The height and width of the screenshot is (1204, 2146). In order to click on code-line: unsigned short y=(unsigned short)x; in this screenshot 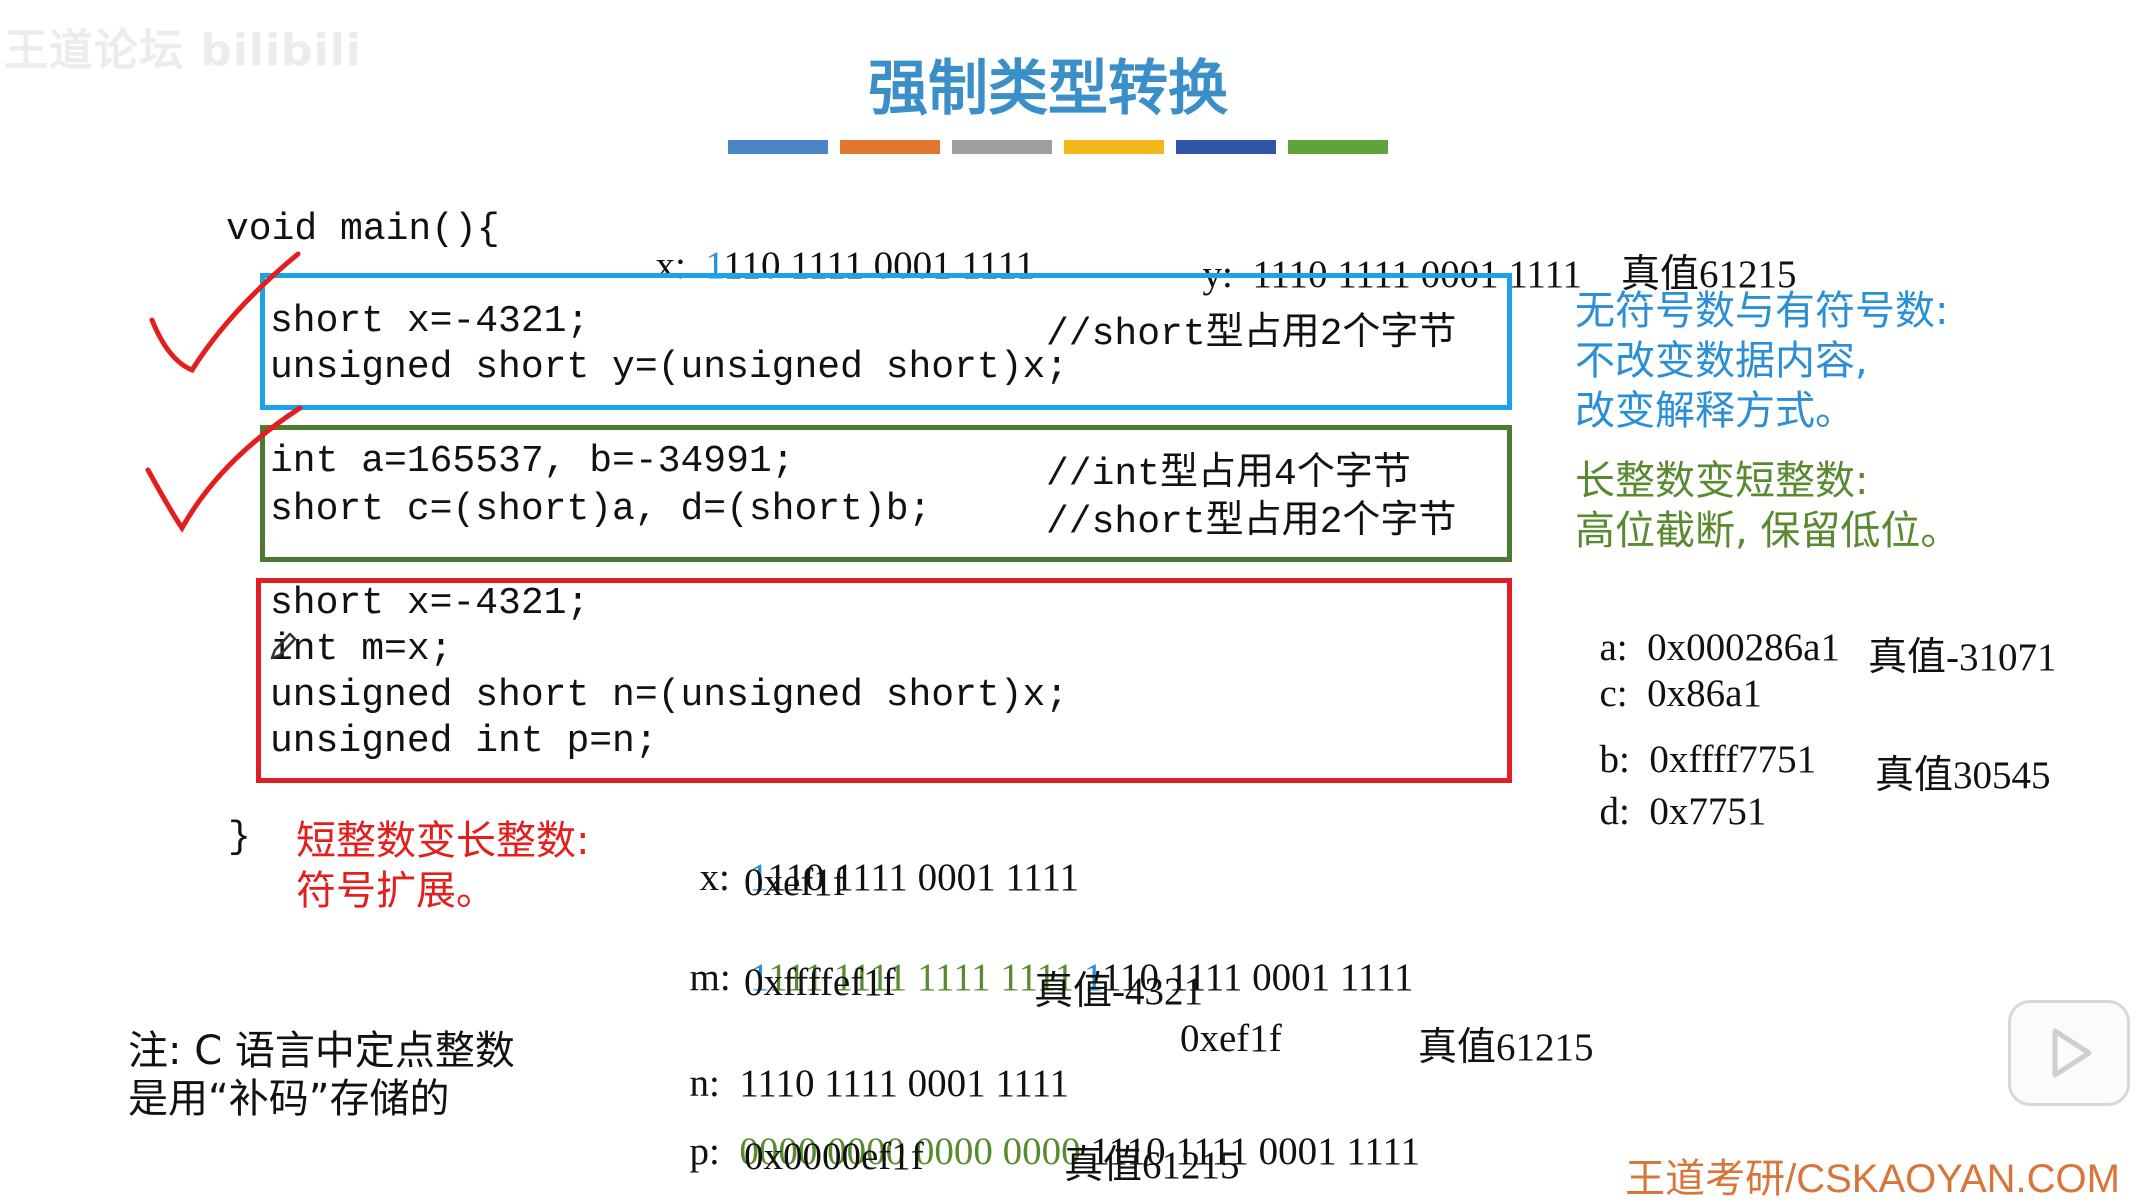, I will do `click(669, 367)`.